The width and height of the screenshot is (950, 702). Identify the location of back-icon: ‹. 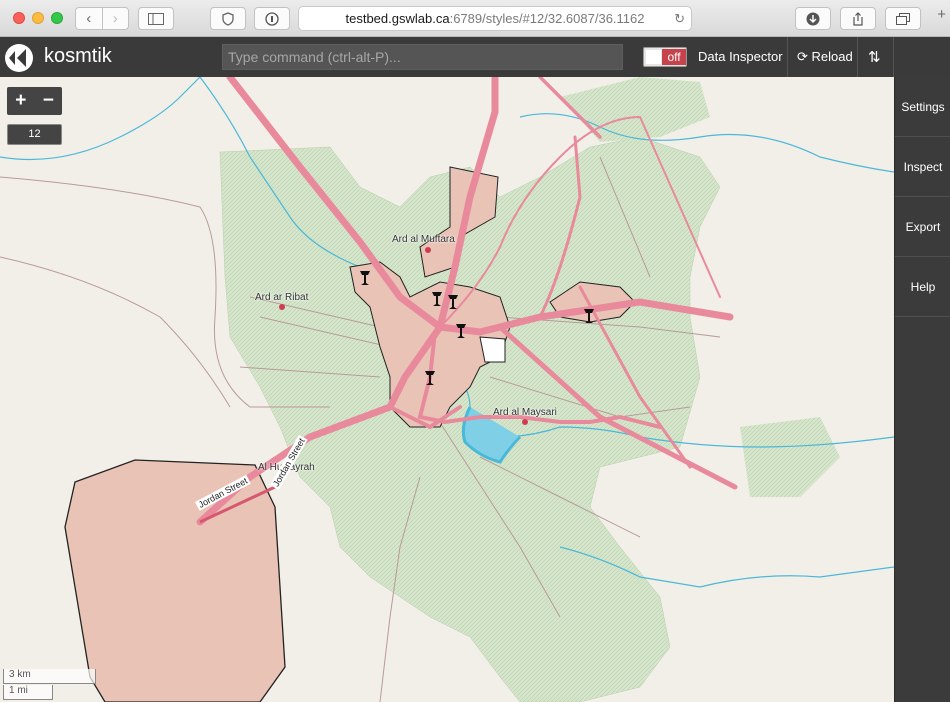
(89, 18).